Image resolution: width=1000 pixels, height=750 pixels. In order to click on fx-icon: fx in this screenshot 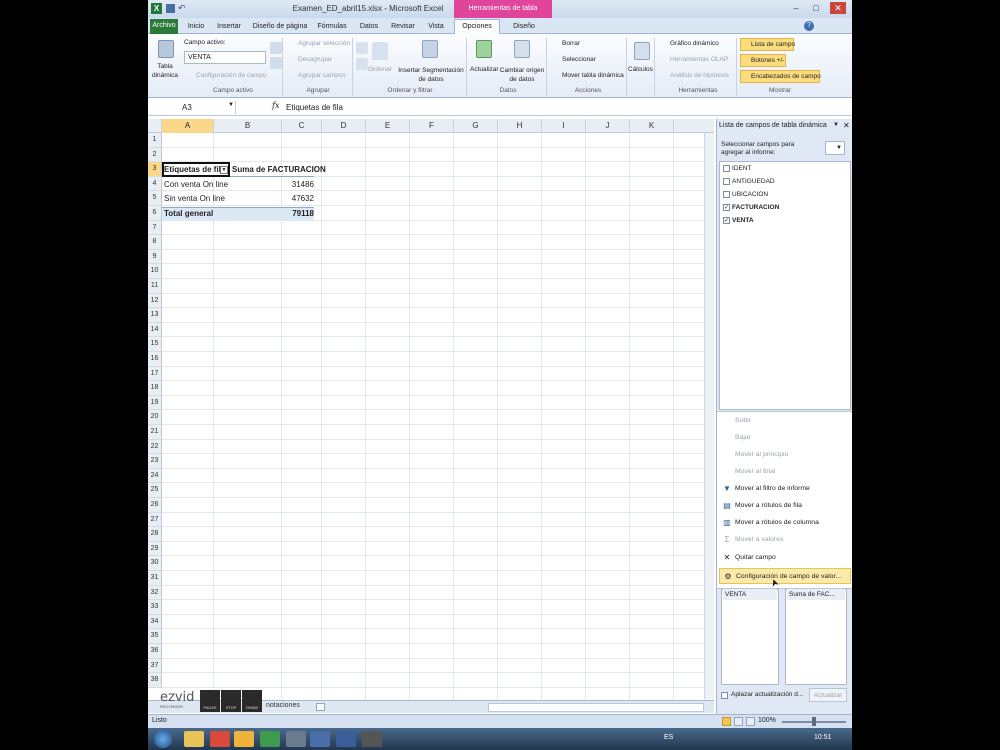, I will do `click(275, 105)`.